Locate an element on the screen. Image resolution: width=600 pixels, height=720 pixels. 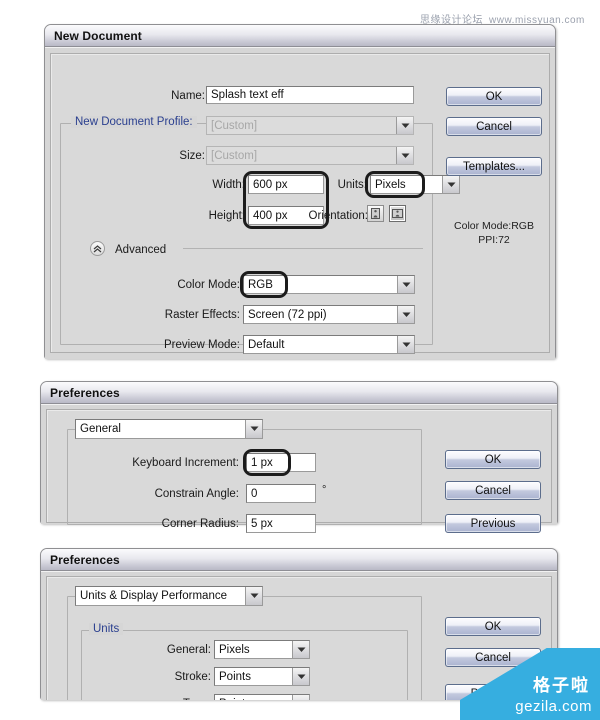
preferences-units-cancel-button: Cancel is located at coordinates (493, 657).